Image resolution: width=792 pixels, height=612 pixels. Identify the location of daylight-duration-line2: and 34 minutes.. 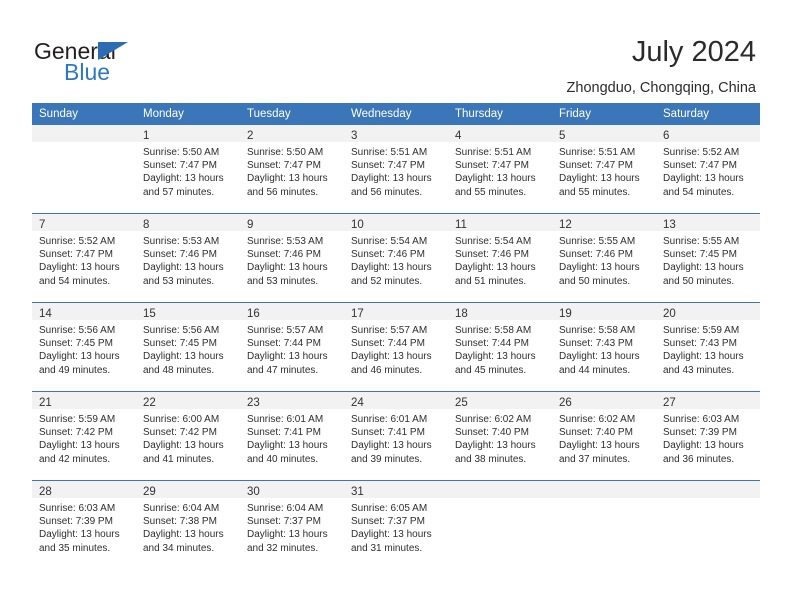
(179, 548).